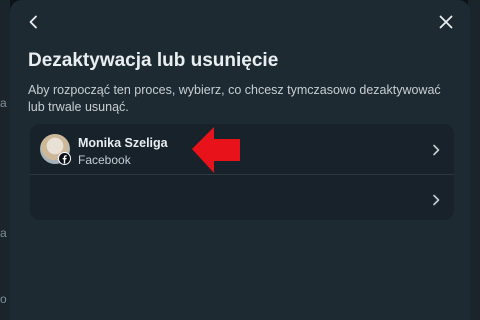 This screenshot has width=480, height=320. Describe the element at coordinates (64, 158) in the screenshot. I see `facebook-icon` at that location.